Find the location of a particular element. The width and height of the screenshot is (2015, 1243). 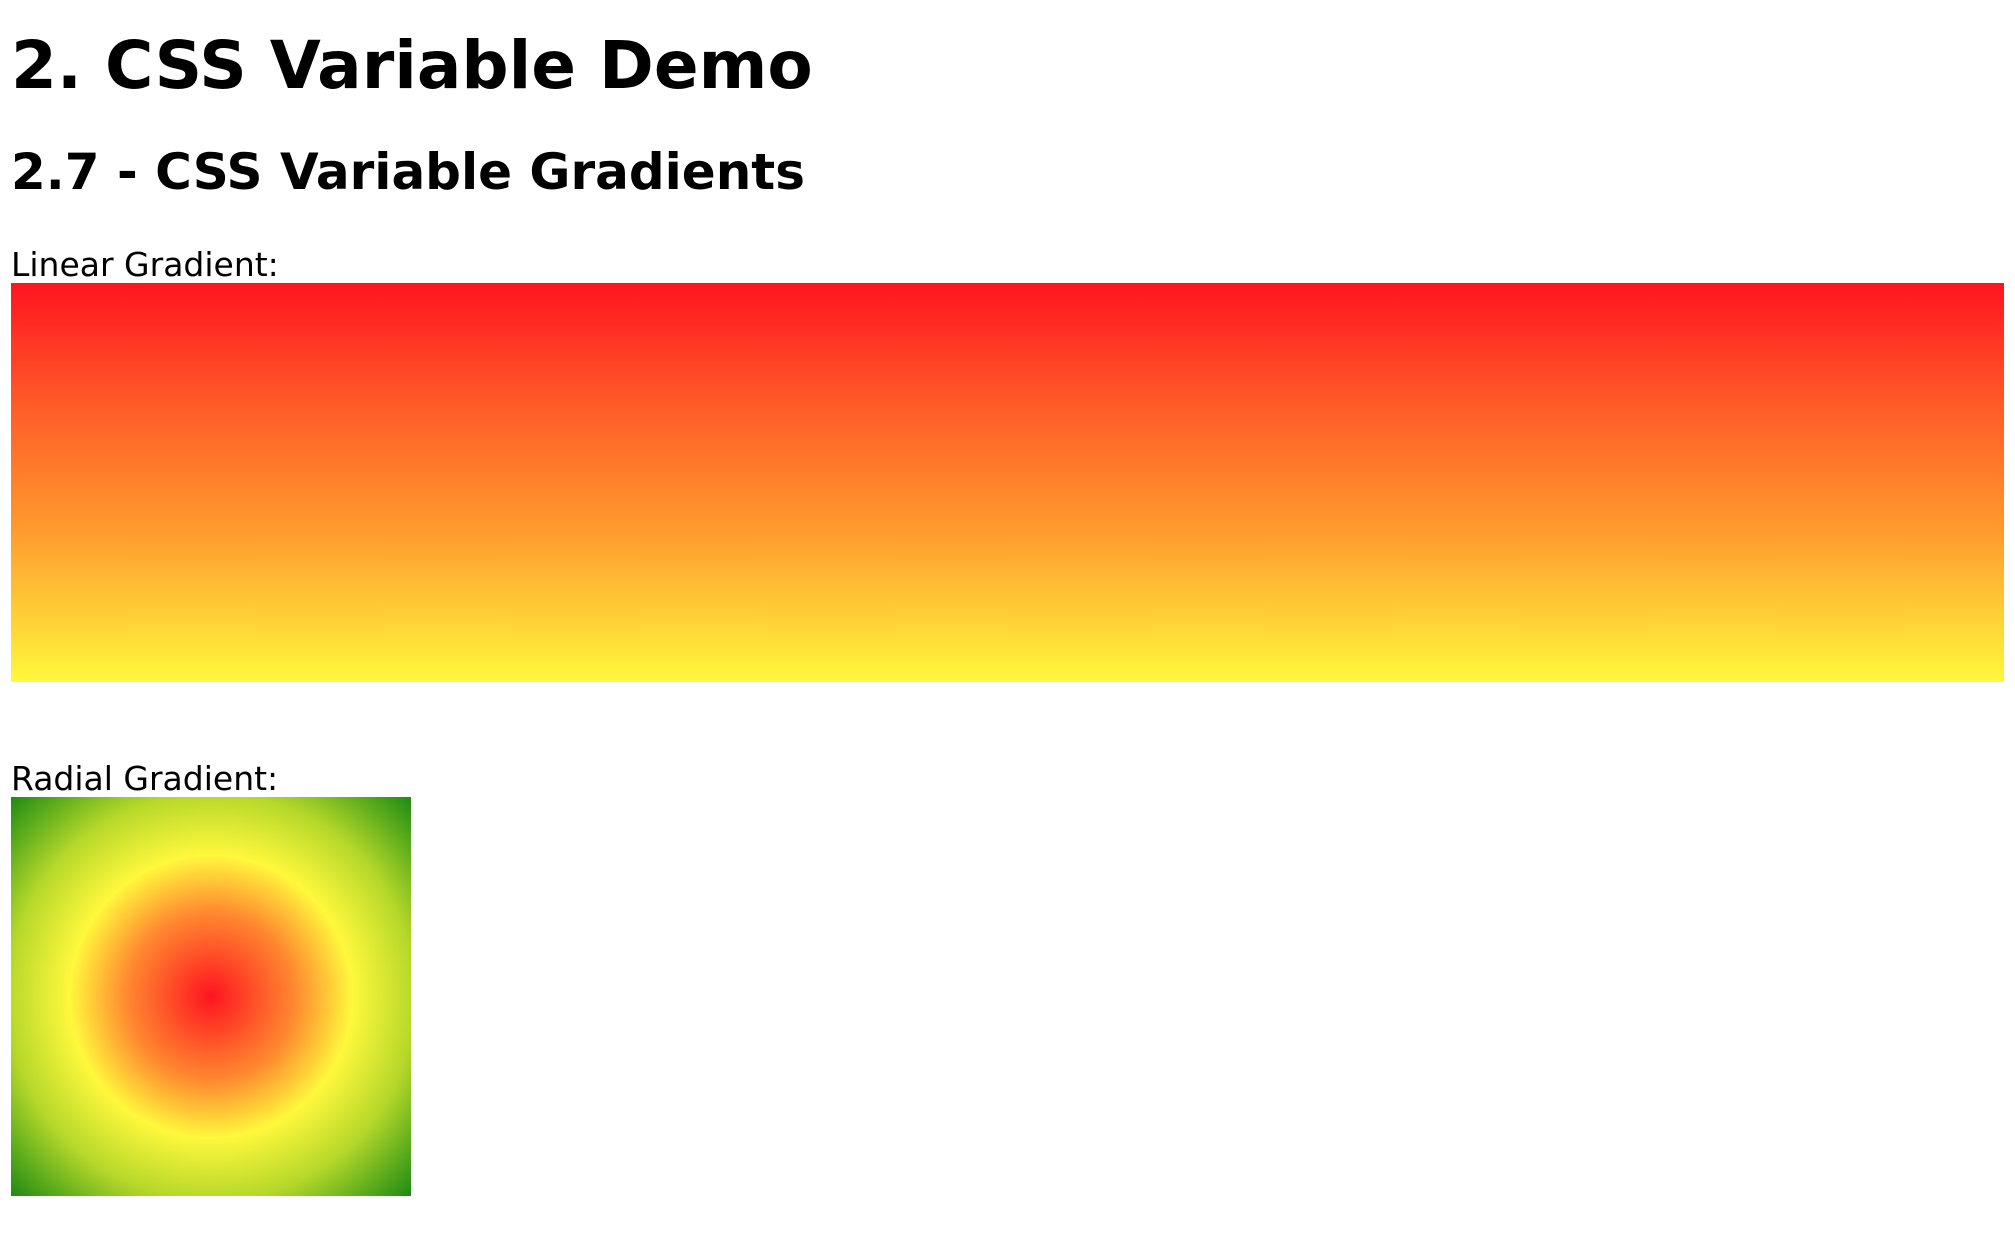

radial-gradient-box is located at coordinates (211, 996).